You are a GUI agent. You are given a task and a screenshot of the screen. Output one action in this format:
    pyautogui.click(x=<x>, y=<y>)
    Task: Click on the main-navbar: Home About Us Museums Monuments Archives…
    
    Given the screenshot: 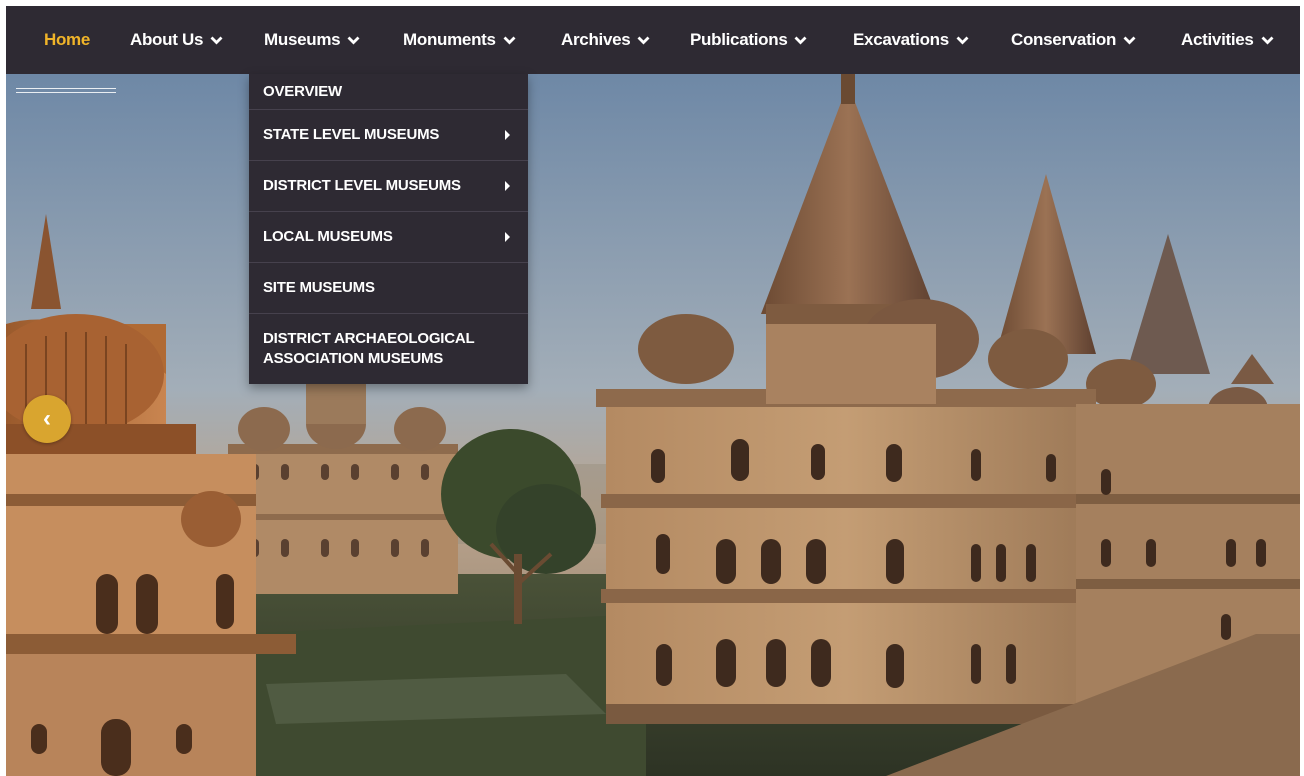 What is the action you would take?
    pyautogui.click(x=653, y=40)
    